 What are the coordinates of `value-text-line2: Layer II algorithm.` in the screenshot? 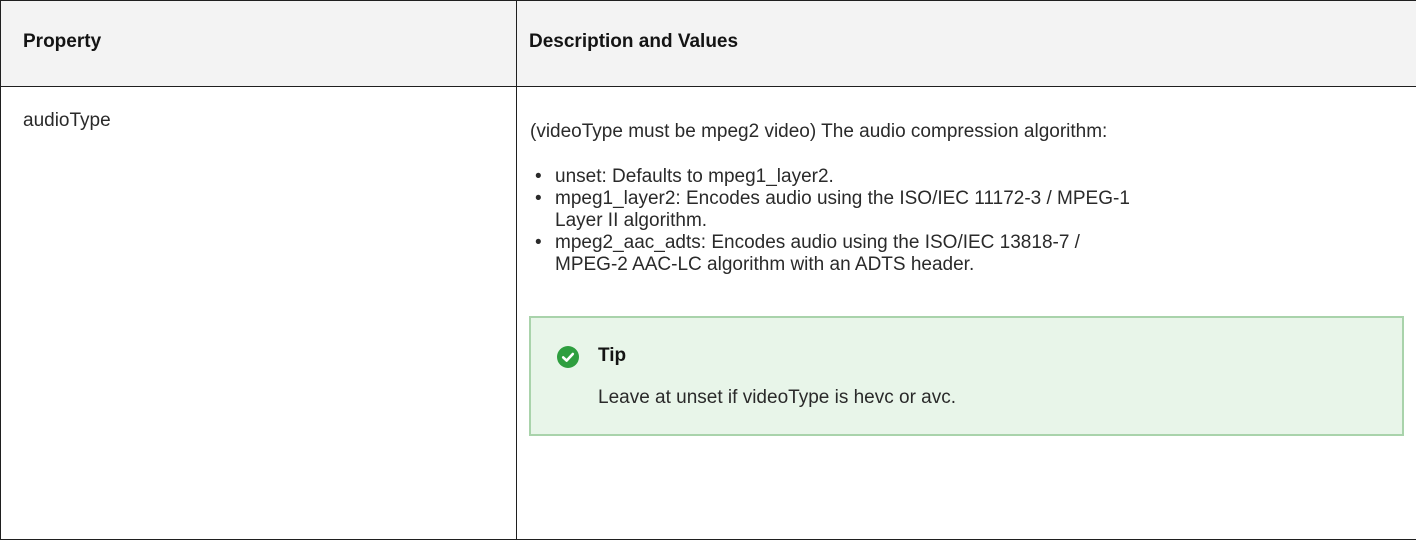 It's located at (631, 220).